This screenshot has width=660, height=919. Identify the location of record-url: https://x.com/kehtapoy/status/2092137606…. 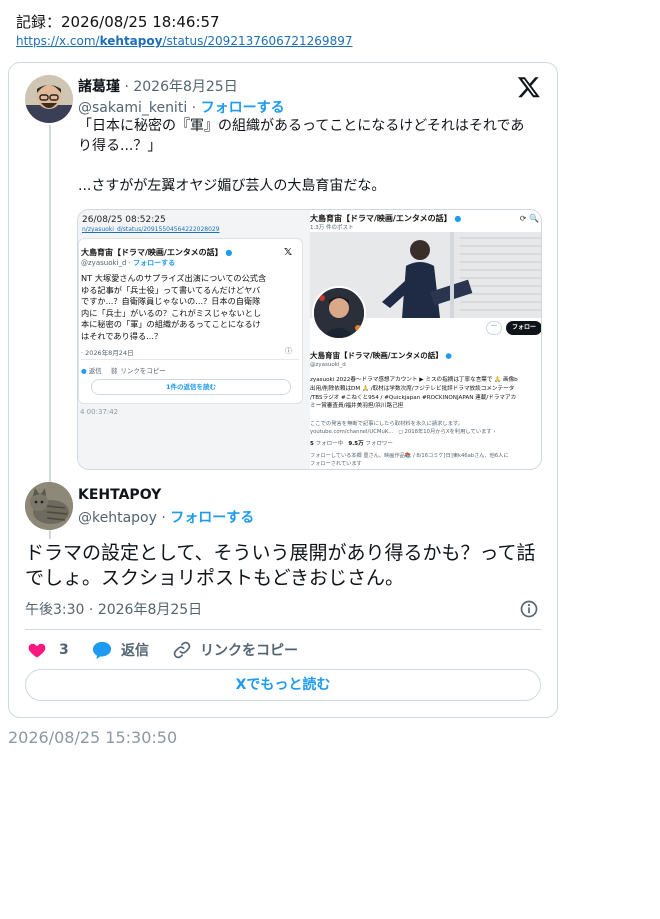
(184, 41).